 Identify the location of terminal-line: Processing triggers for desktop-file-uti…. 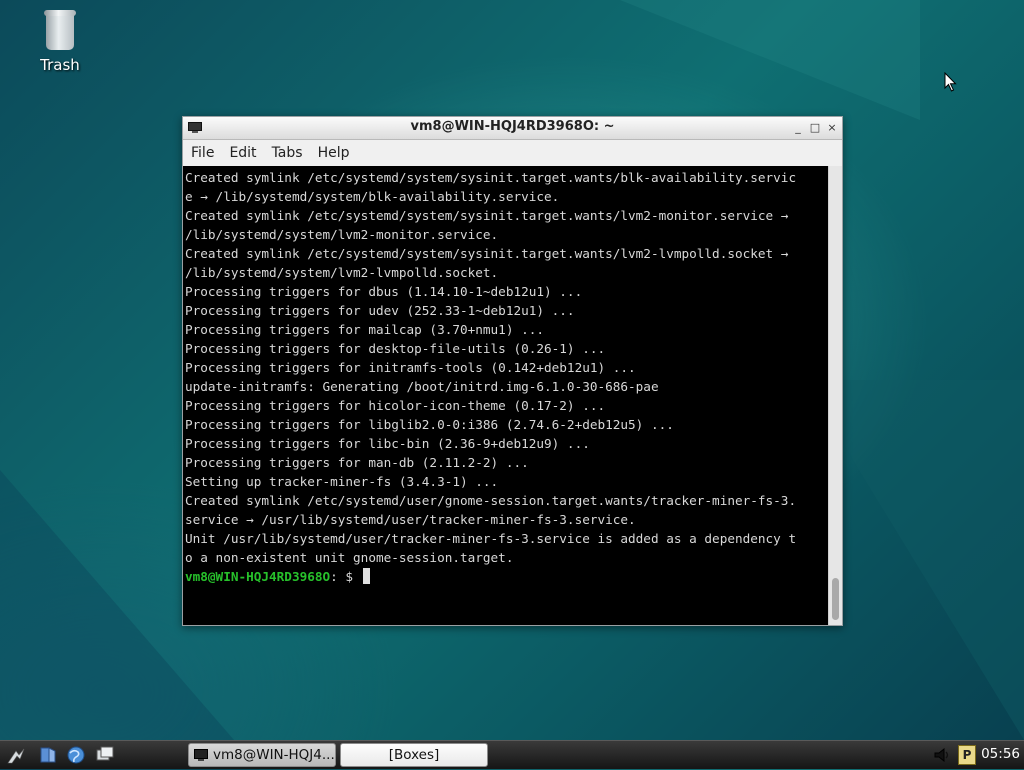
(395, 348).